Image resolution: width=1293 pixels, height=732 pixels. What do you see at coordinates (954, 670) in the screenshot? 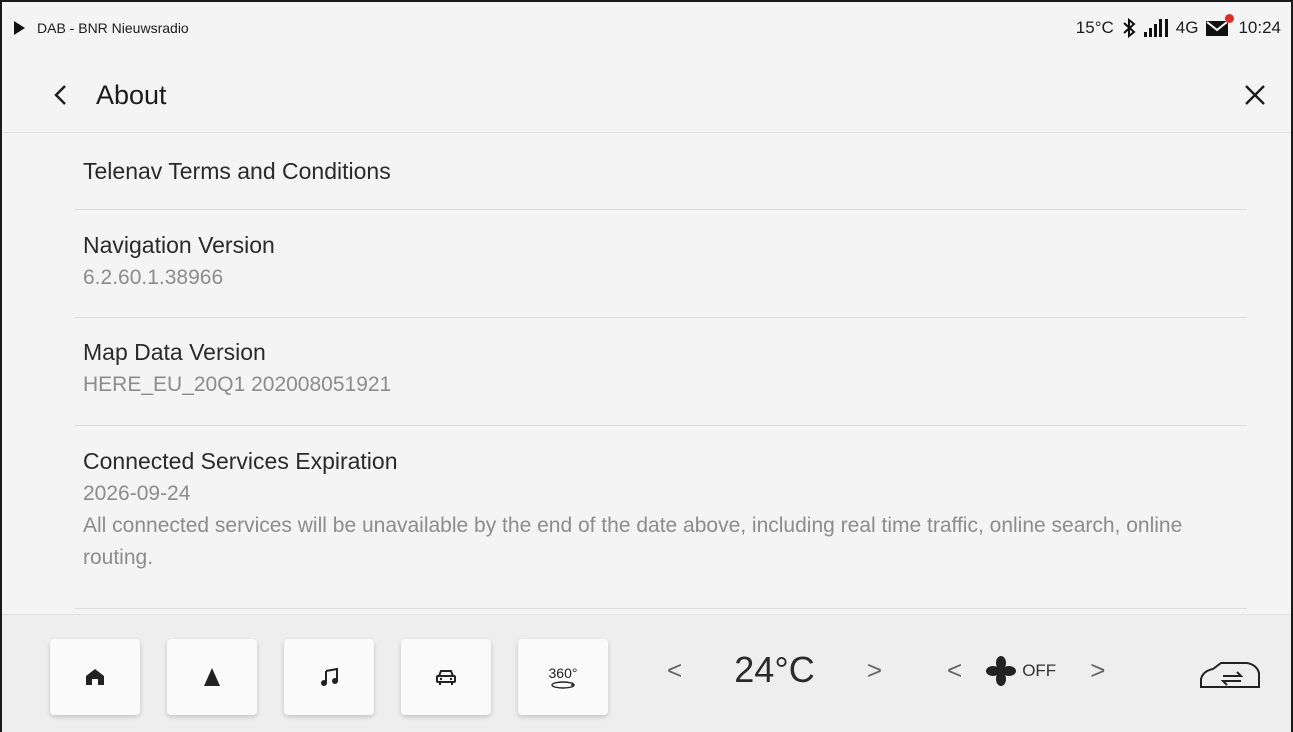
I see `fan-decrease-button: <` at bounding box center [954, 670].